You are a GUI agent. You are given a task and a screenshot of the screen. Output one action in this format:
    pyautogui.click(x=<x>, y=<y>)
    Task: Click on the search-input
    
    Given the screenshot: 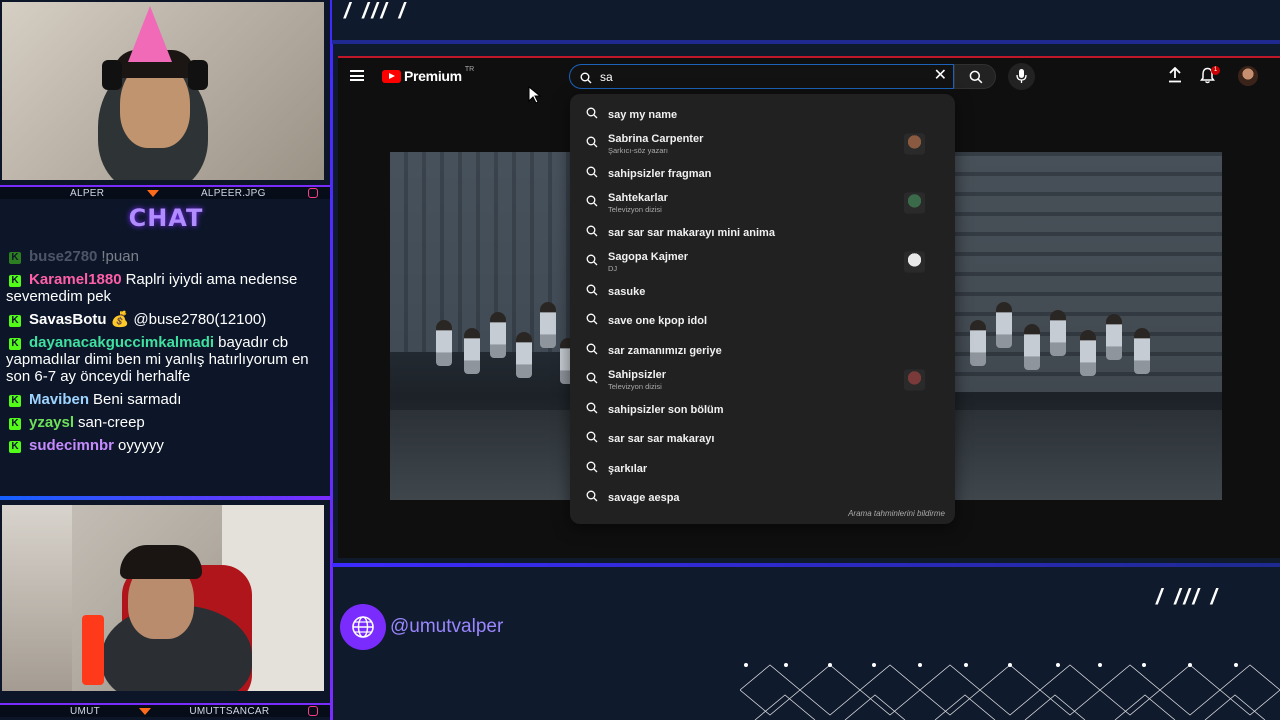 What is the action you would take?
    pyautogui.click(x=750, y=77)
    